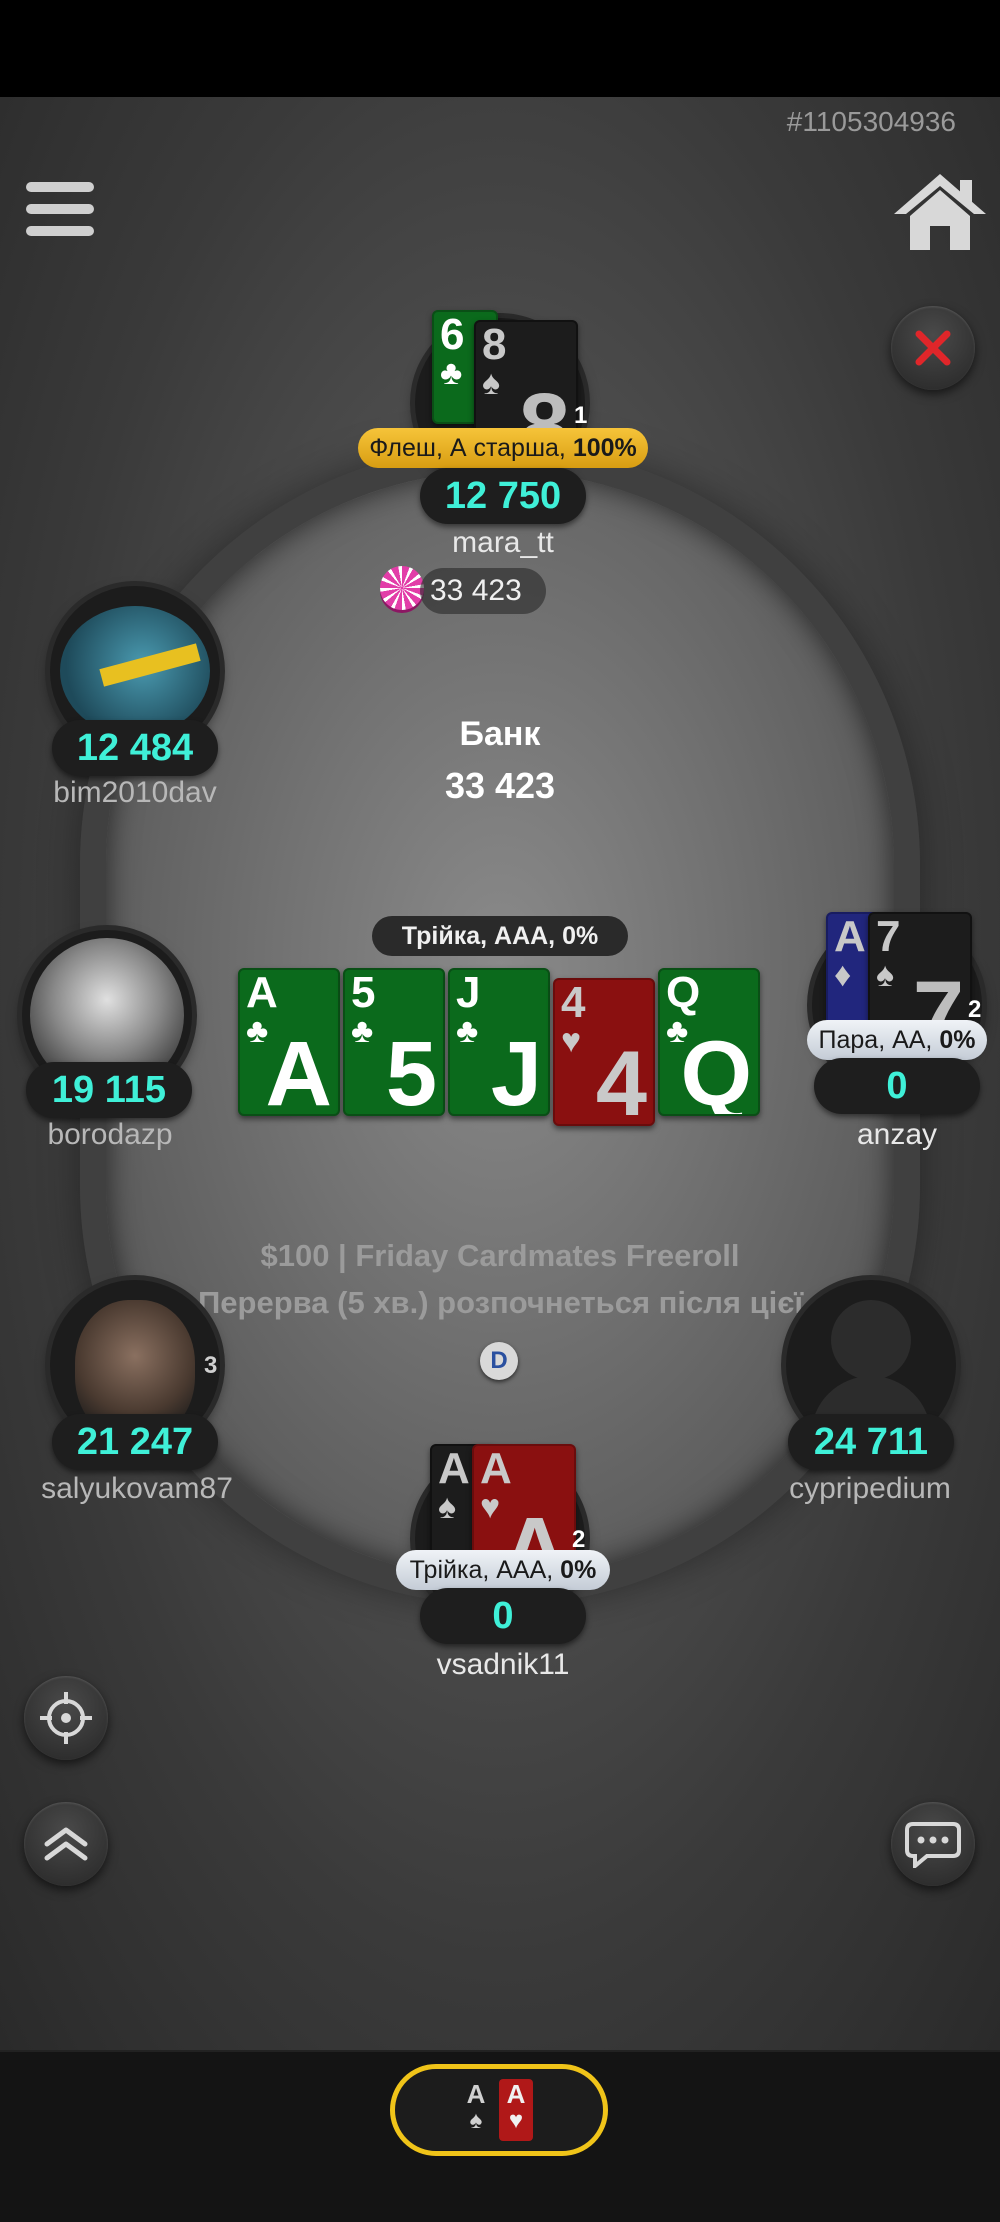  Describe the element at coordinates (871, 1442) in the screenshot. I see `stack-cypripedium: 24 711` at that location.